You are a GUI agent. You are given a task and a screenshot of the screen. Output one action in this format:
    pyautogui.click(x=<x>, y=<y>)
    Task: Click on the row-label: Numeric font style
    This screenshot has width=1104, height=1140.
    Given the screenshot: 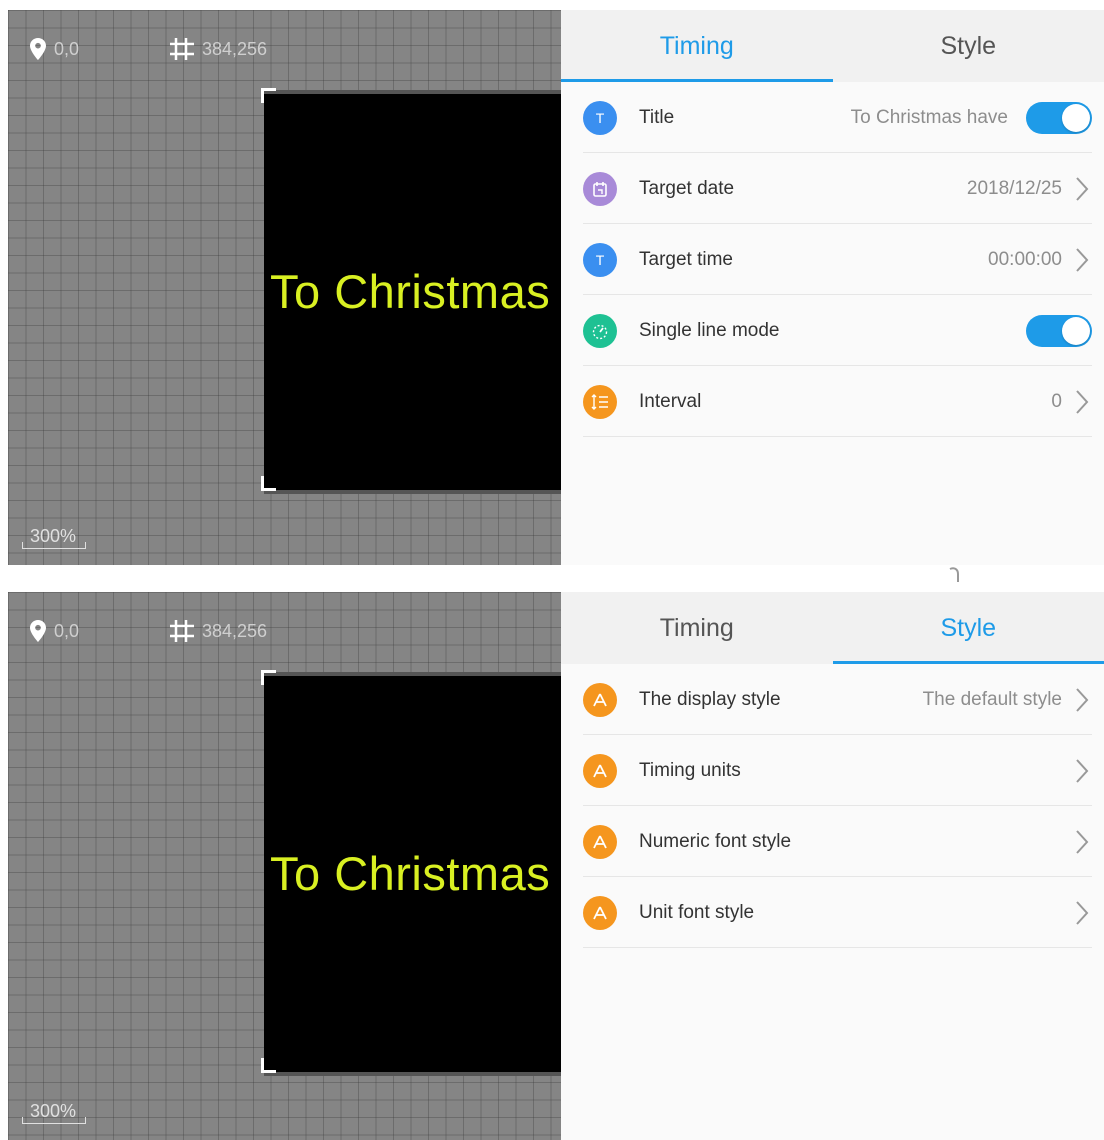 What is the action you would take?
    pyautogui.click(x=715, y=841)
    